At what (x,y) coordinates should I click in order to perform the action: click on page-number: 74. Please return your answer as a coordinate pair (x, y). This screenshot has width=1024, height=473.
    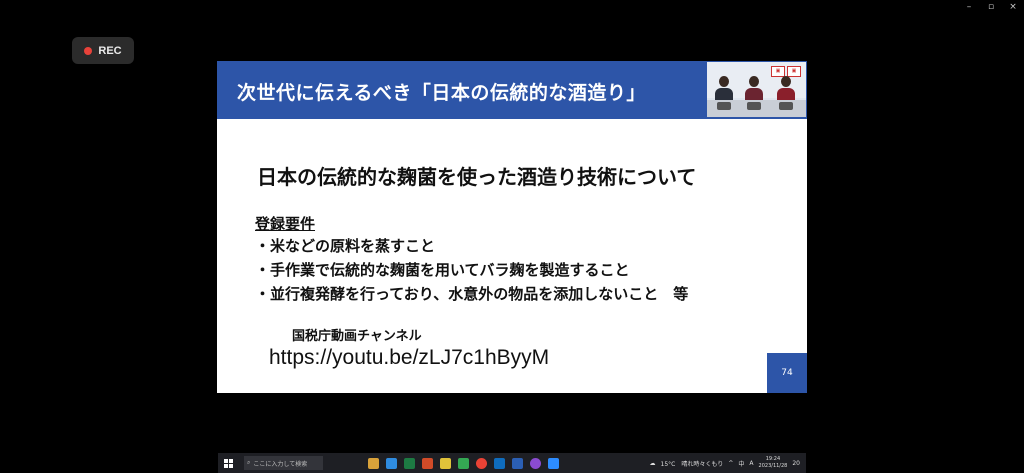
    Looking at the image, I should click on (787, 373).